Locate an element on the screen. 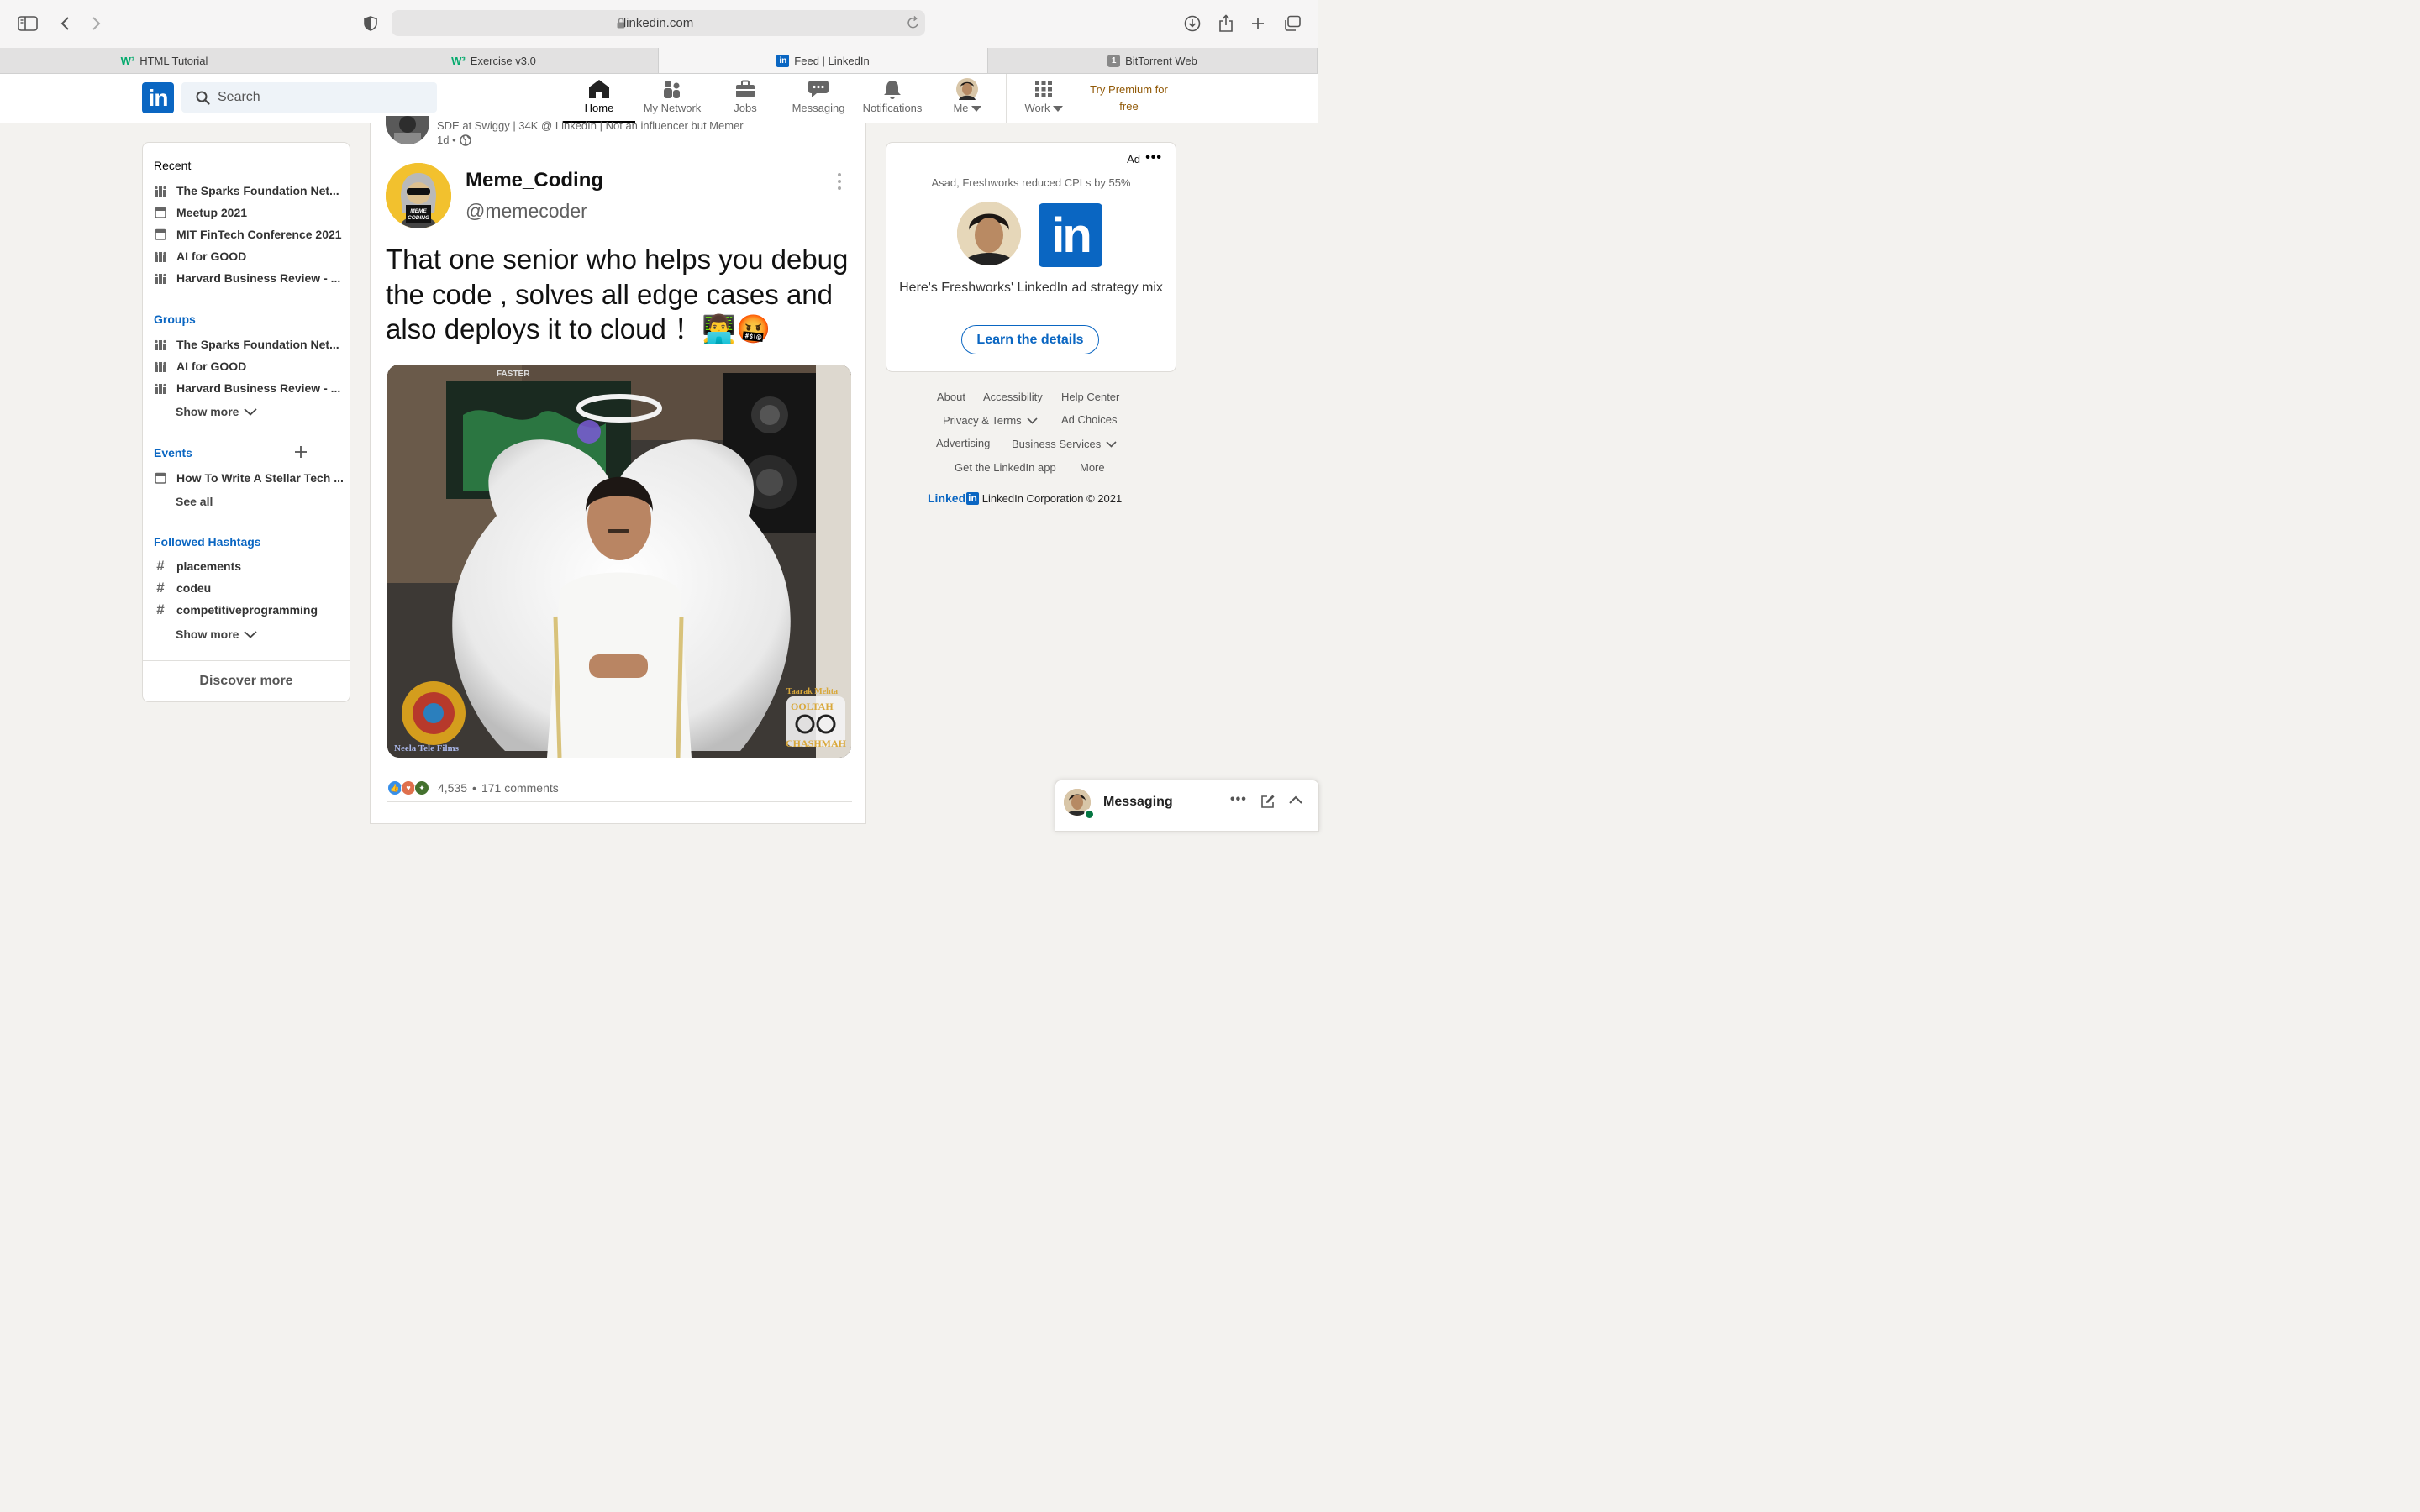 This screenshot has height=1512, width=2420. nav-label: My Network is located at coordinates (673, 108).